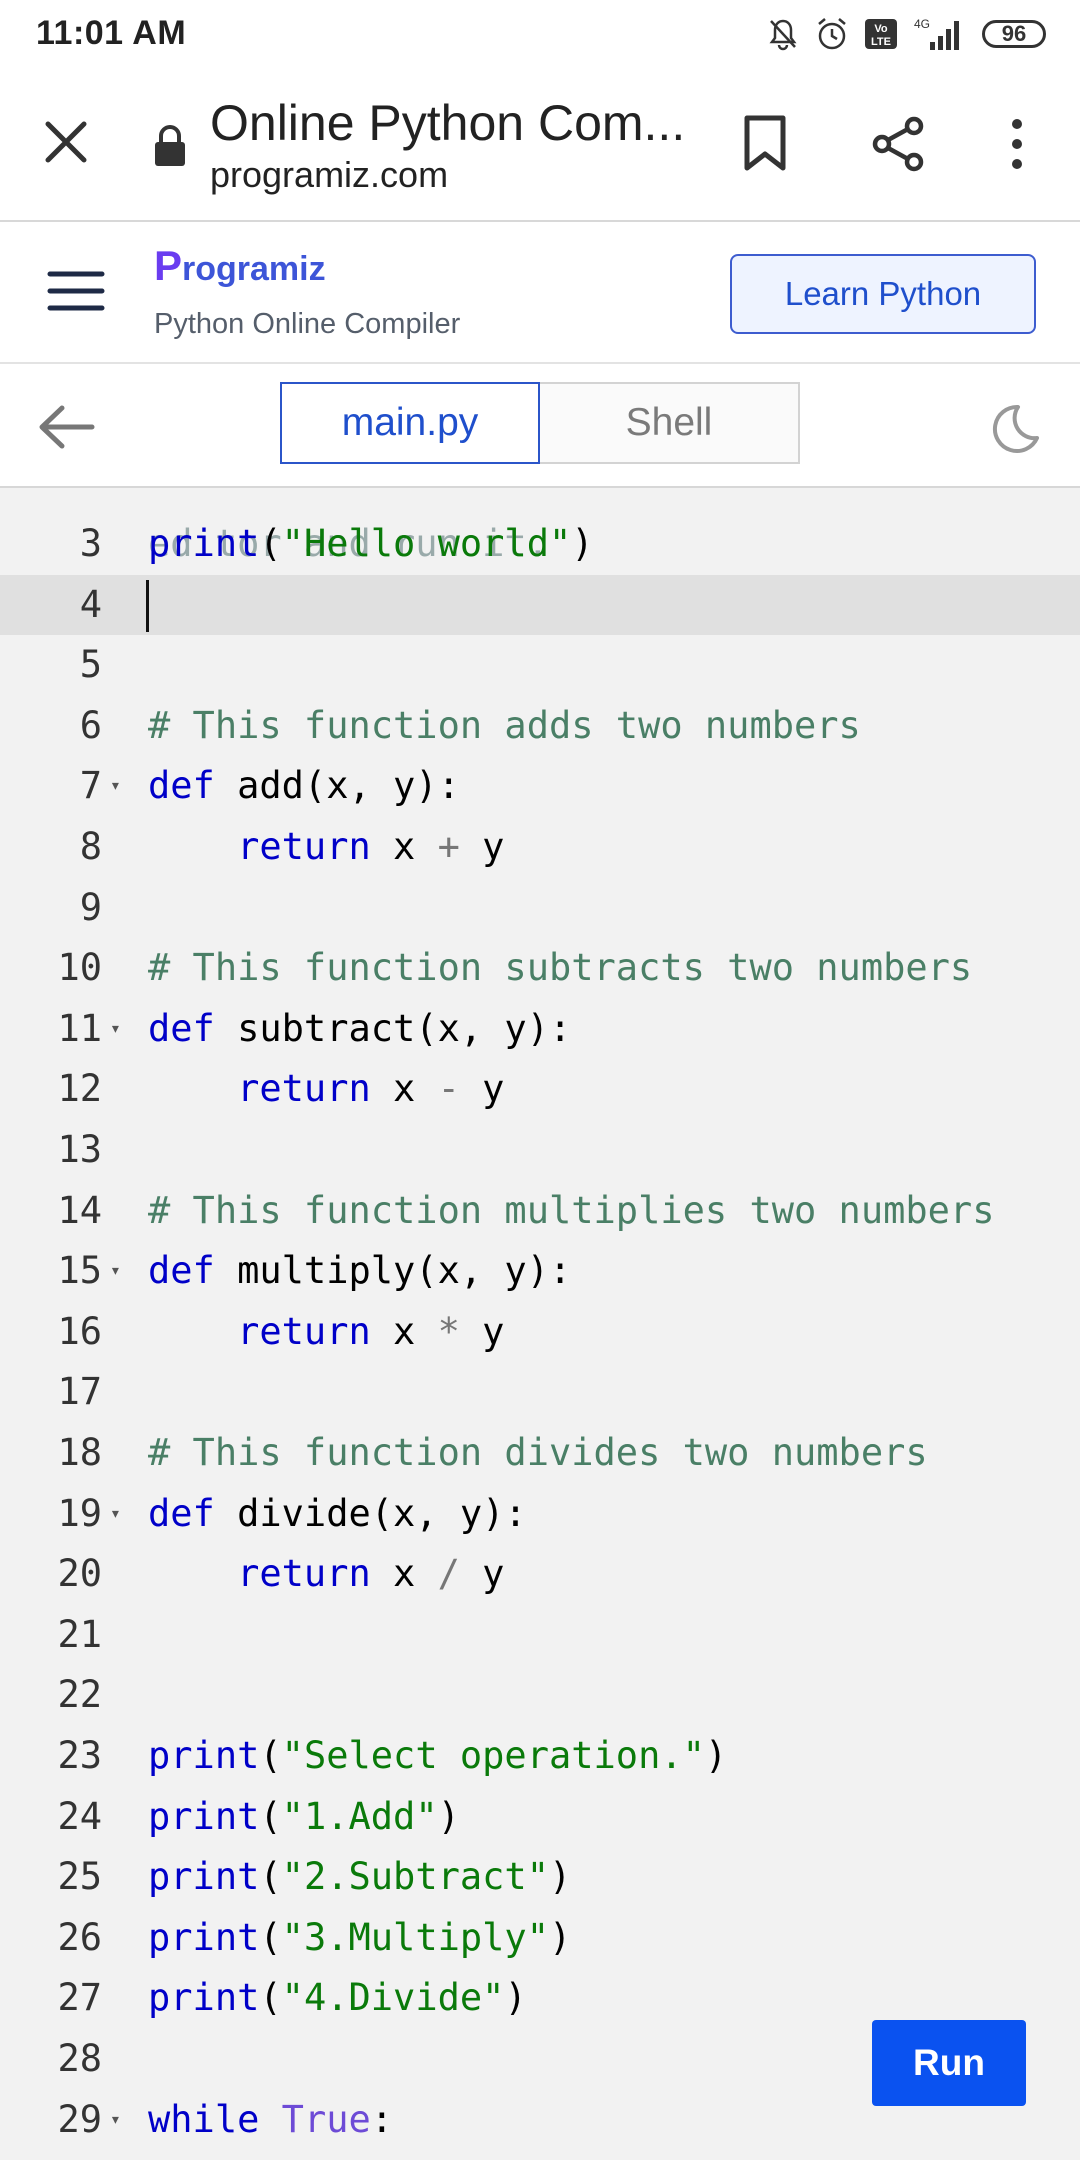 The height and width of the screenshot is (2160, 1080). I want to click on line-number: 3, so click(90, 543).